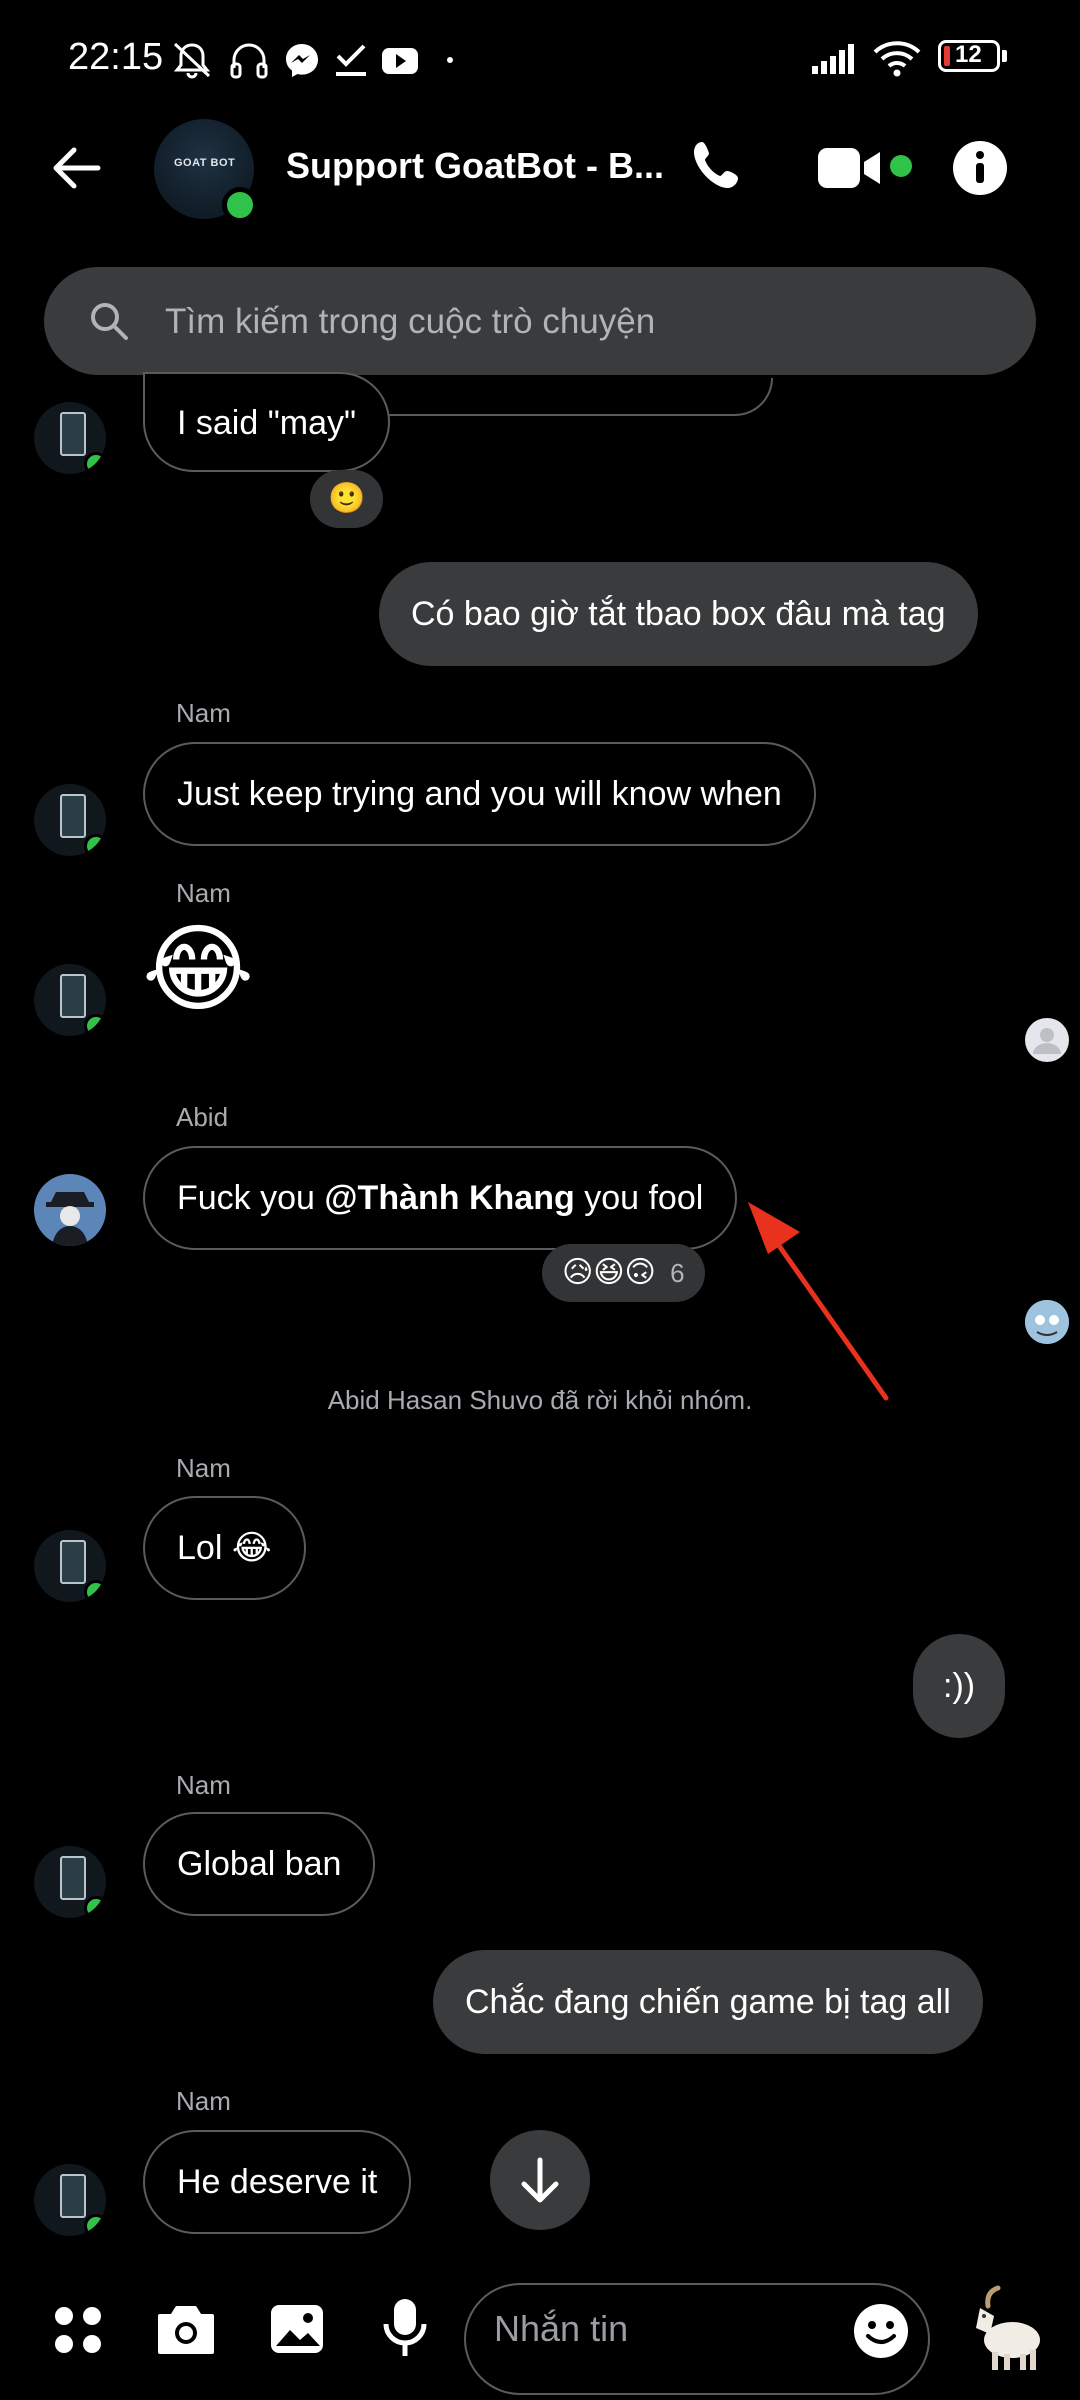 The height and width of the screenshot is (2400, 1080). What do you see at coordinates (450, 60) in the screenshot?
I see `dot-icon` at bounding box center [450, 60].